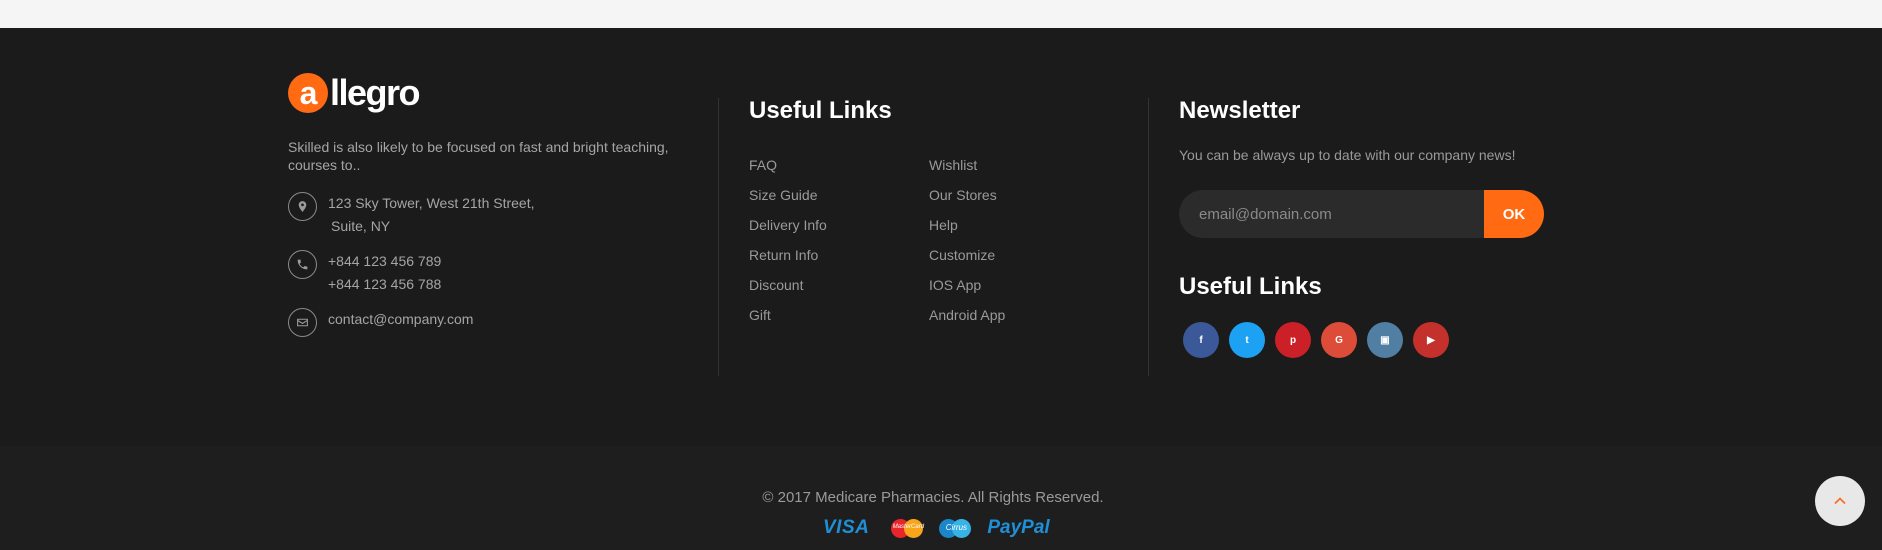  Describe the element at coordinates (1339, 340) in the screenshot. I see `google-icon: G` at that location.